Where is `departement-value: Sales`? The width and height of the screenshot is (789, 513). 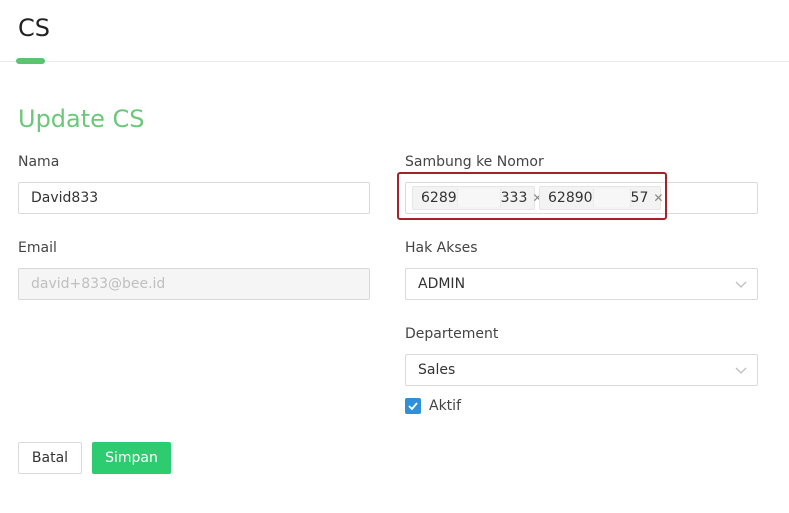 departement-value: Sales is located at coordinates (437, 370).